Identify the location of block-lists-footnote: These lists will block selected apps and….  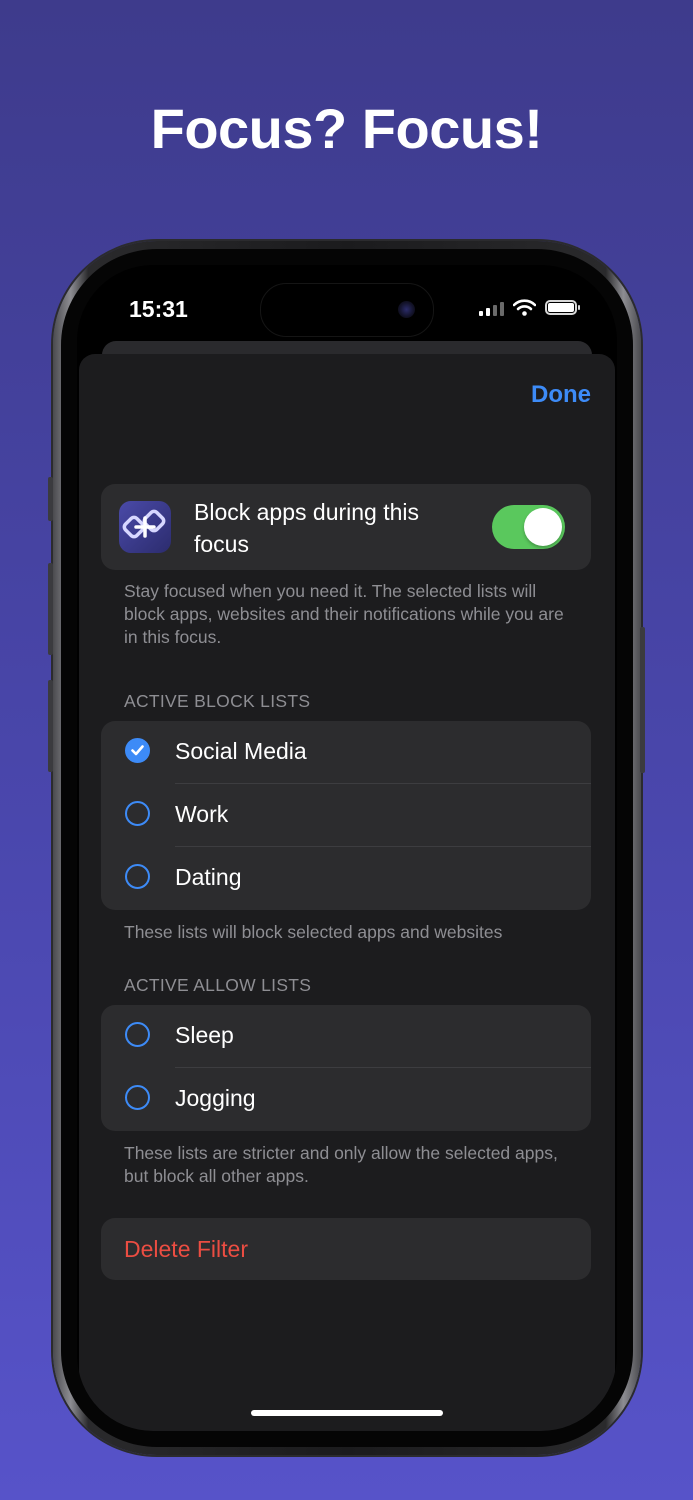
(313, 932).